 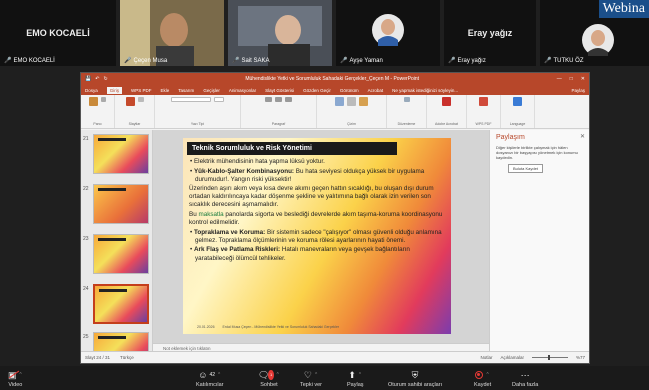 I want to click on participant-name-bar: 🎤 EMO KOCAELİ, so click(x=29, y=61).